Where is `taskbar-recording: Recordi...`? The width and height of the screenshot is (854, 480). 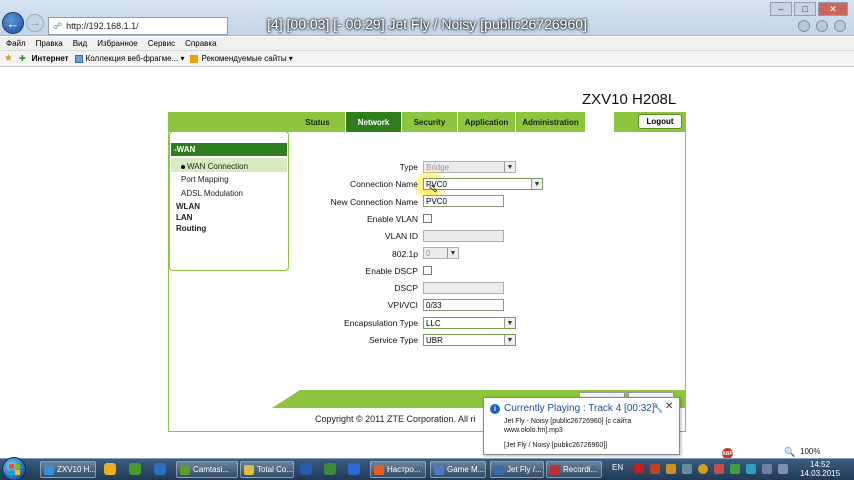
taskbar-recording: Recordi... is located at coordinates (574, 469).